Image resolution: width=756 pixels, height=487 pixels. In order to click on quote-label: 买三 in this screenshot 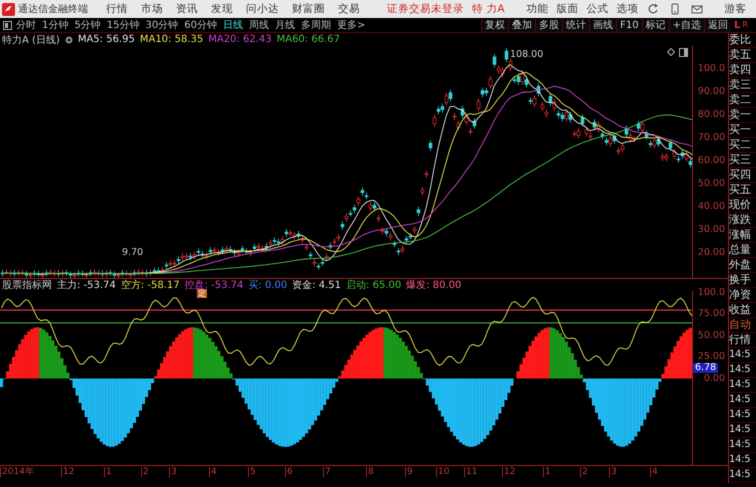, I will do `click(742, 160)`.